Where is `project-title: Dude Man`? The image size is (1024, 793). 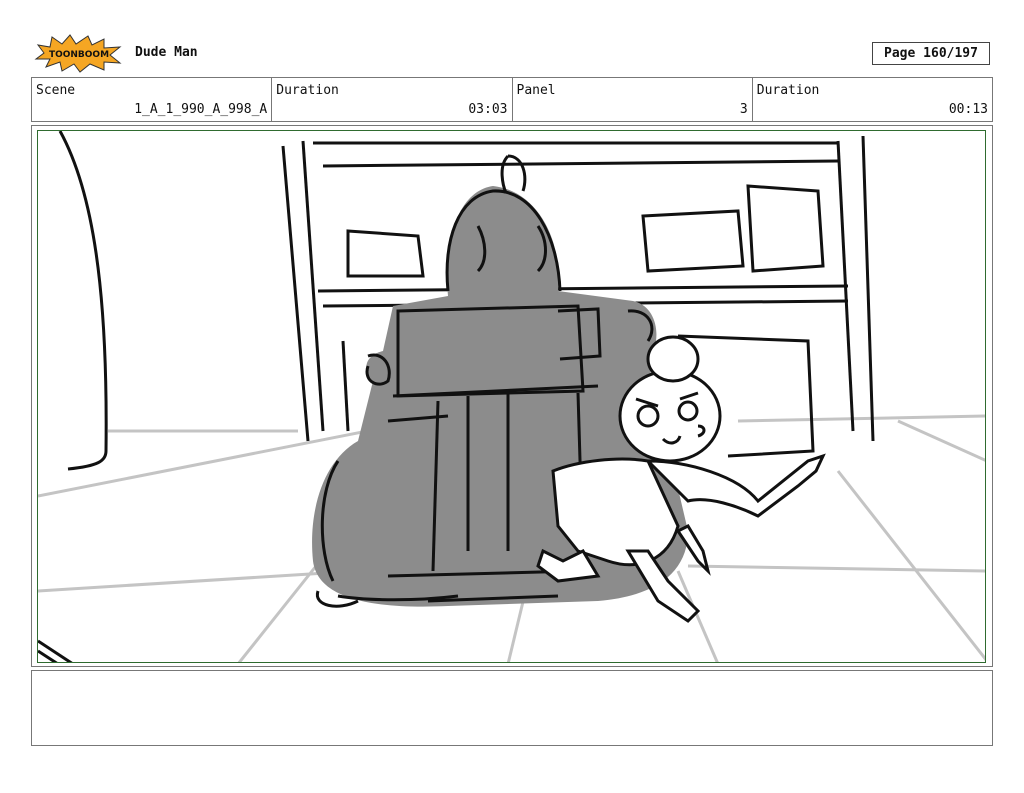
project-title: Dude Man is located at coordinates (166, 52).